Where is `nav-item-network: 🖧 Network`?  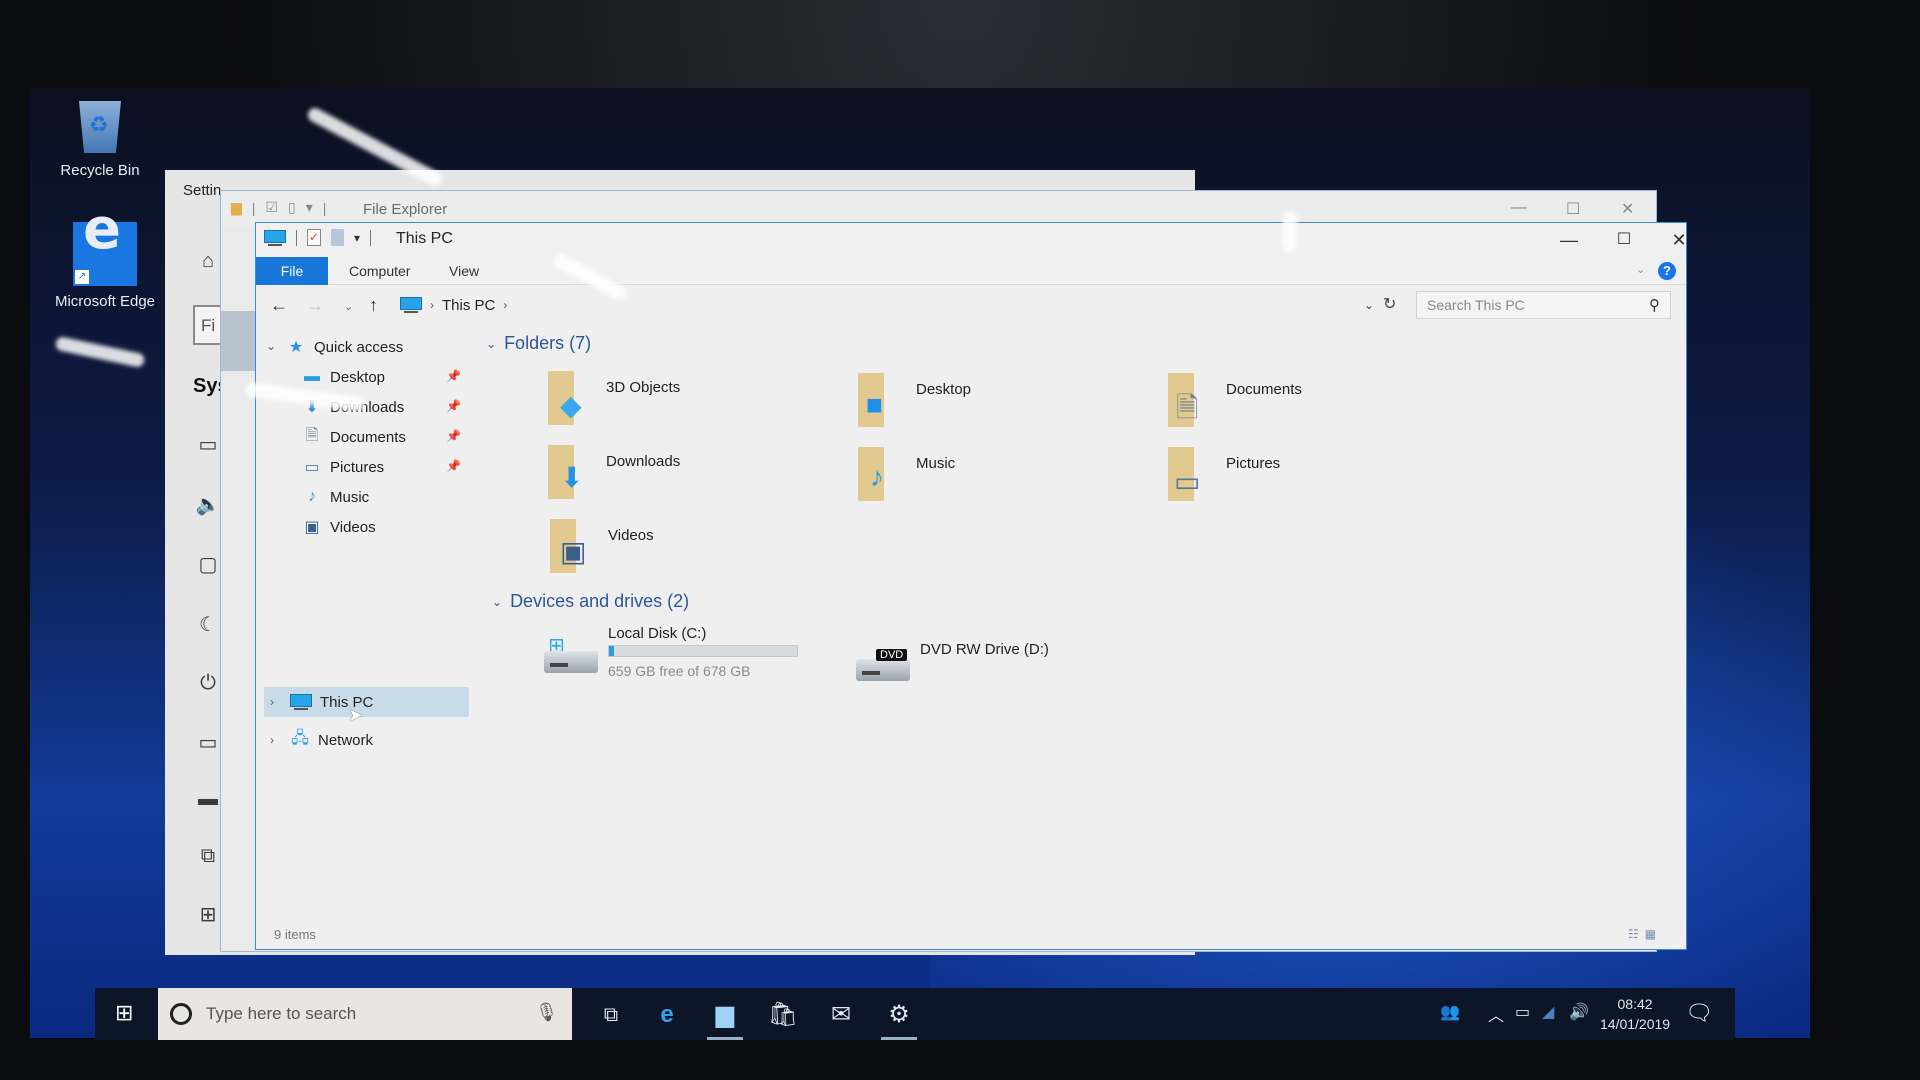 nav-item-network: 🖧 Network is located at coordinates (331, 740).